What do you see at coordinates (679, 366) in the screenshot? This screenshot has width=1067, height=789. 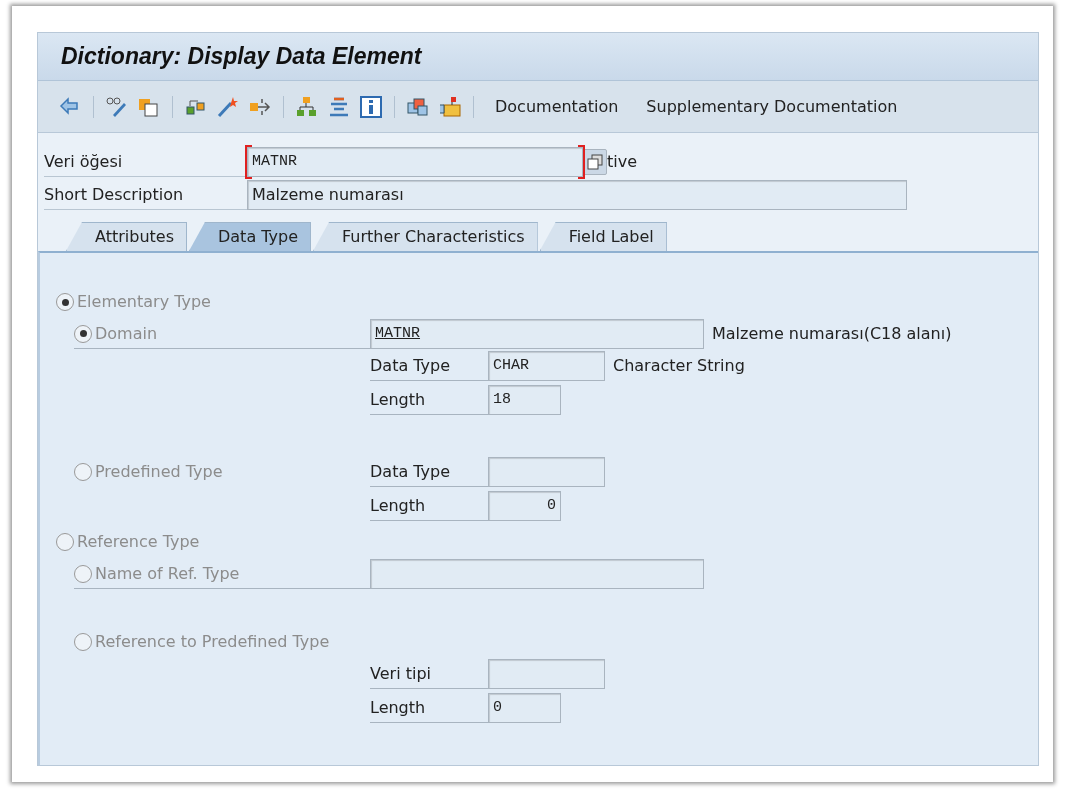 I see `field-description: Character String` at bounding box center [679, 366].